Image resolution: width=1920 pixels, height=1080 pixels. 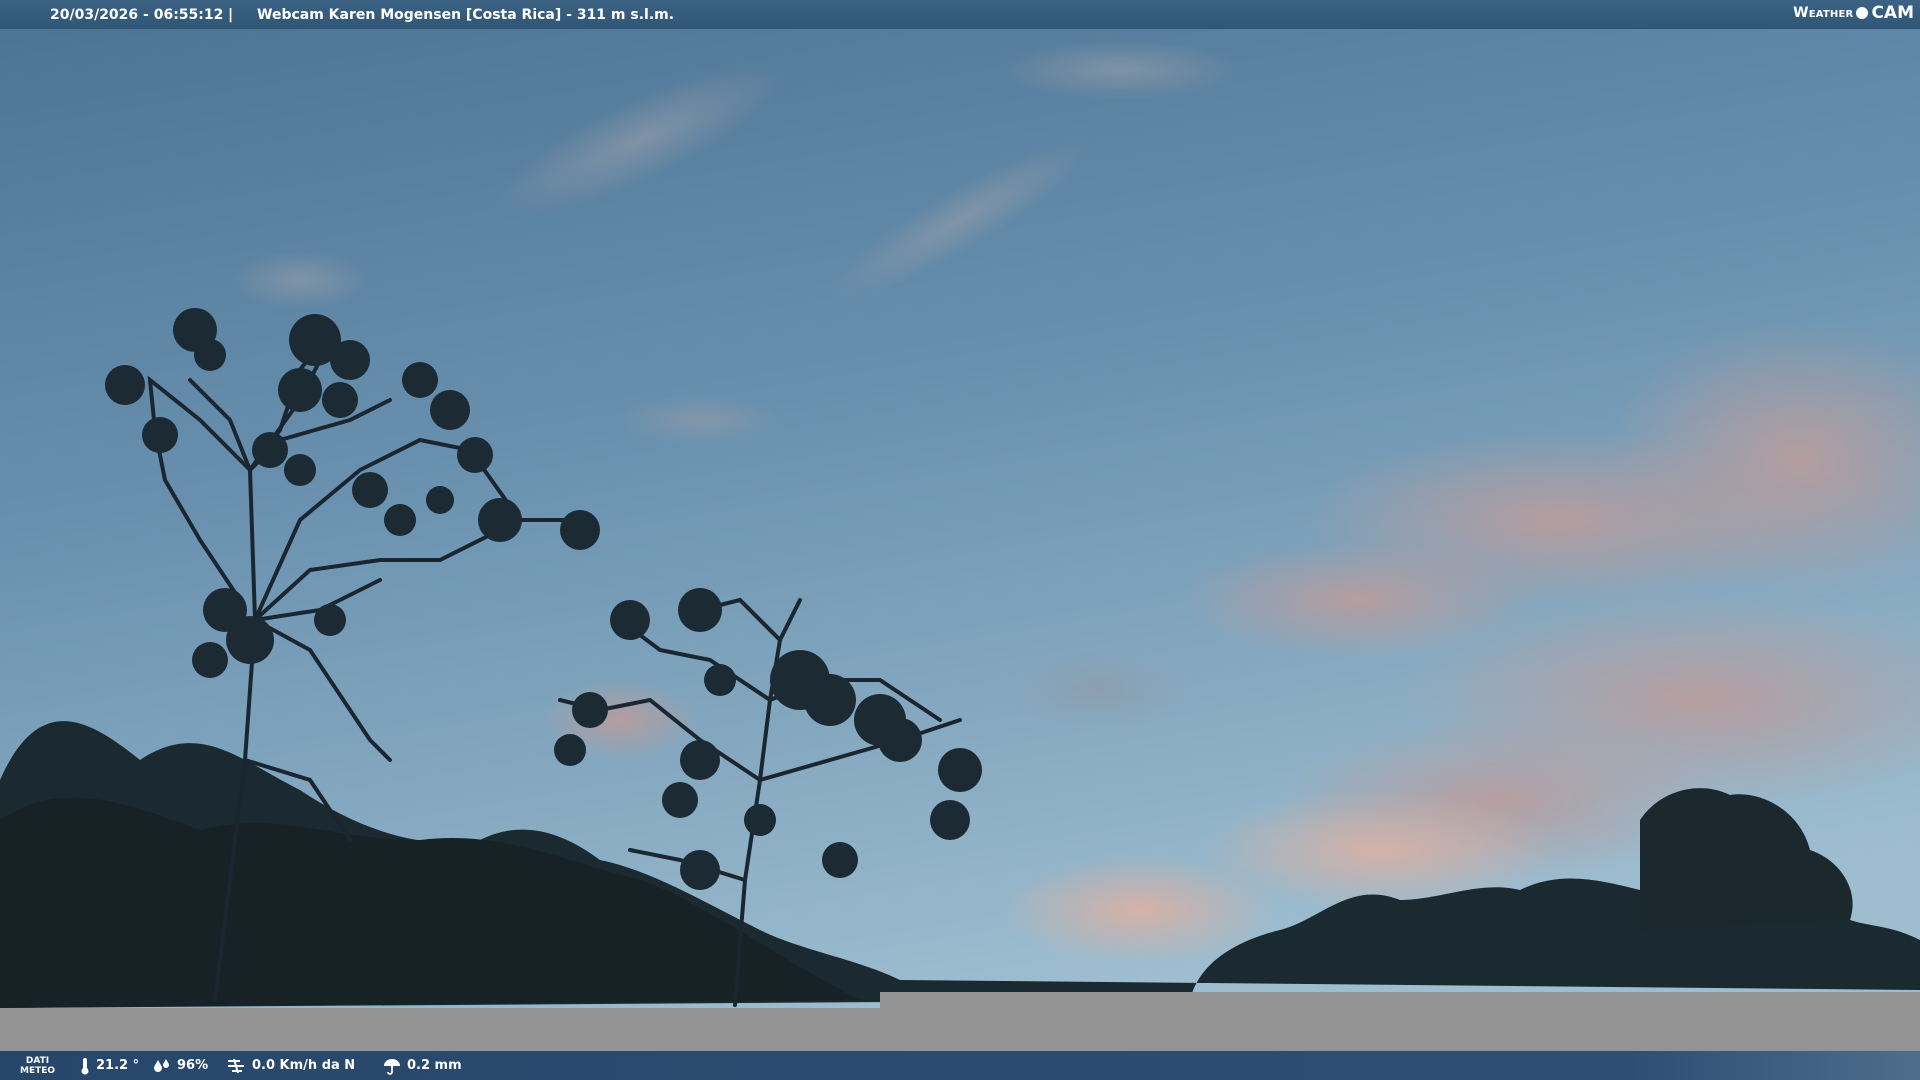 What do you see at coordinates (1892, 13) in the screenshot?
I see `logo-text-cam: CAM` at bounding box center [1892, 13].